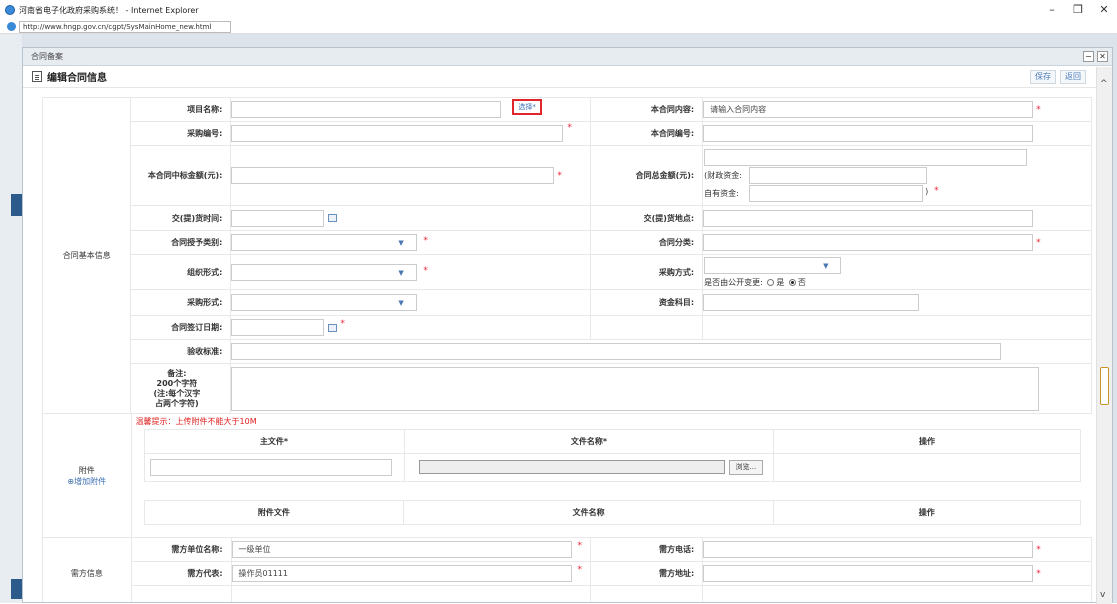 The image size is (1117, 604). What do you see at coordinates (177, 383) in the screenshot?
I see `remark-line: 200个字符` at bounding box center [177, 383].